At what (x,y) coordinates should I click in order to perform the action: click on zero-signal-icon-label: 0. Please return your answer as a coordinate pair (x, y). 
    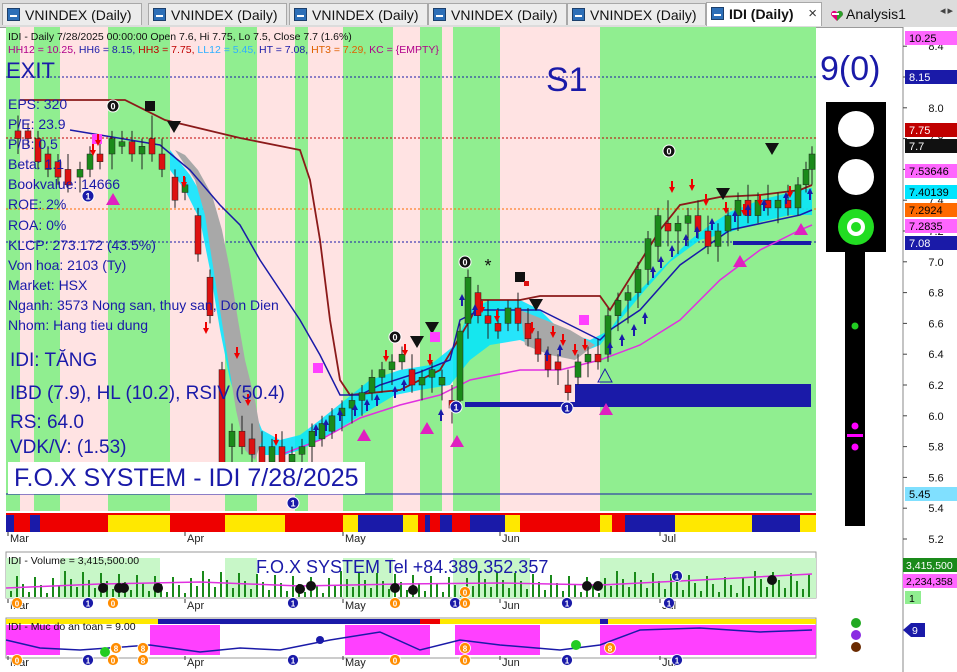
    Looking at the image, I should click on (464, 263).